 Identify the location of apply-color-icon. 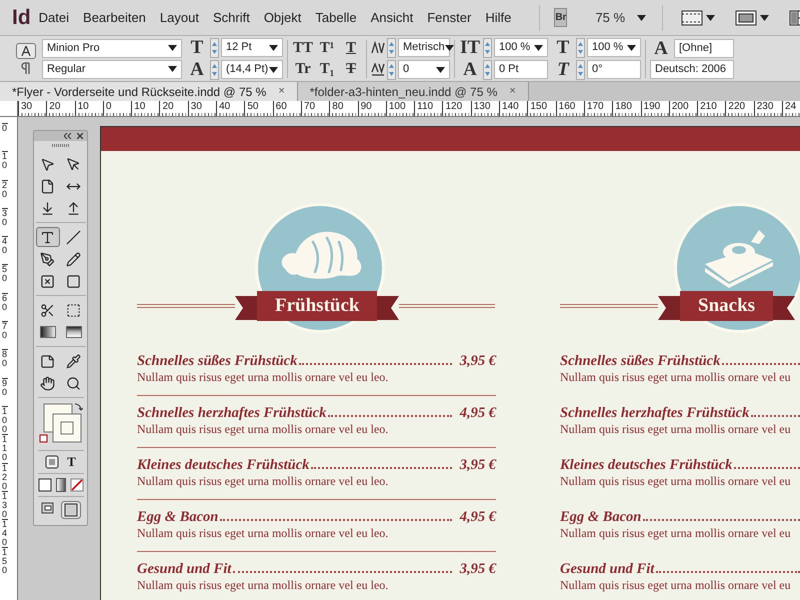
(45, 485).